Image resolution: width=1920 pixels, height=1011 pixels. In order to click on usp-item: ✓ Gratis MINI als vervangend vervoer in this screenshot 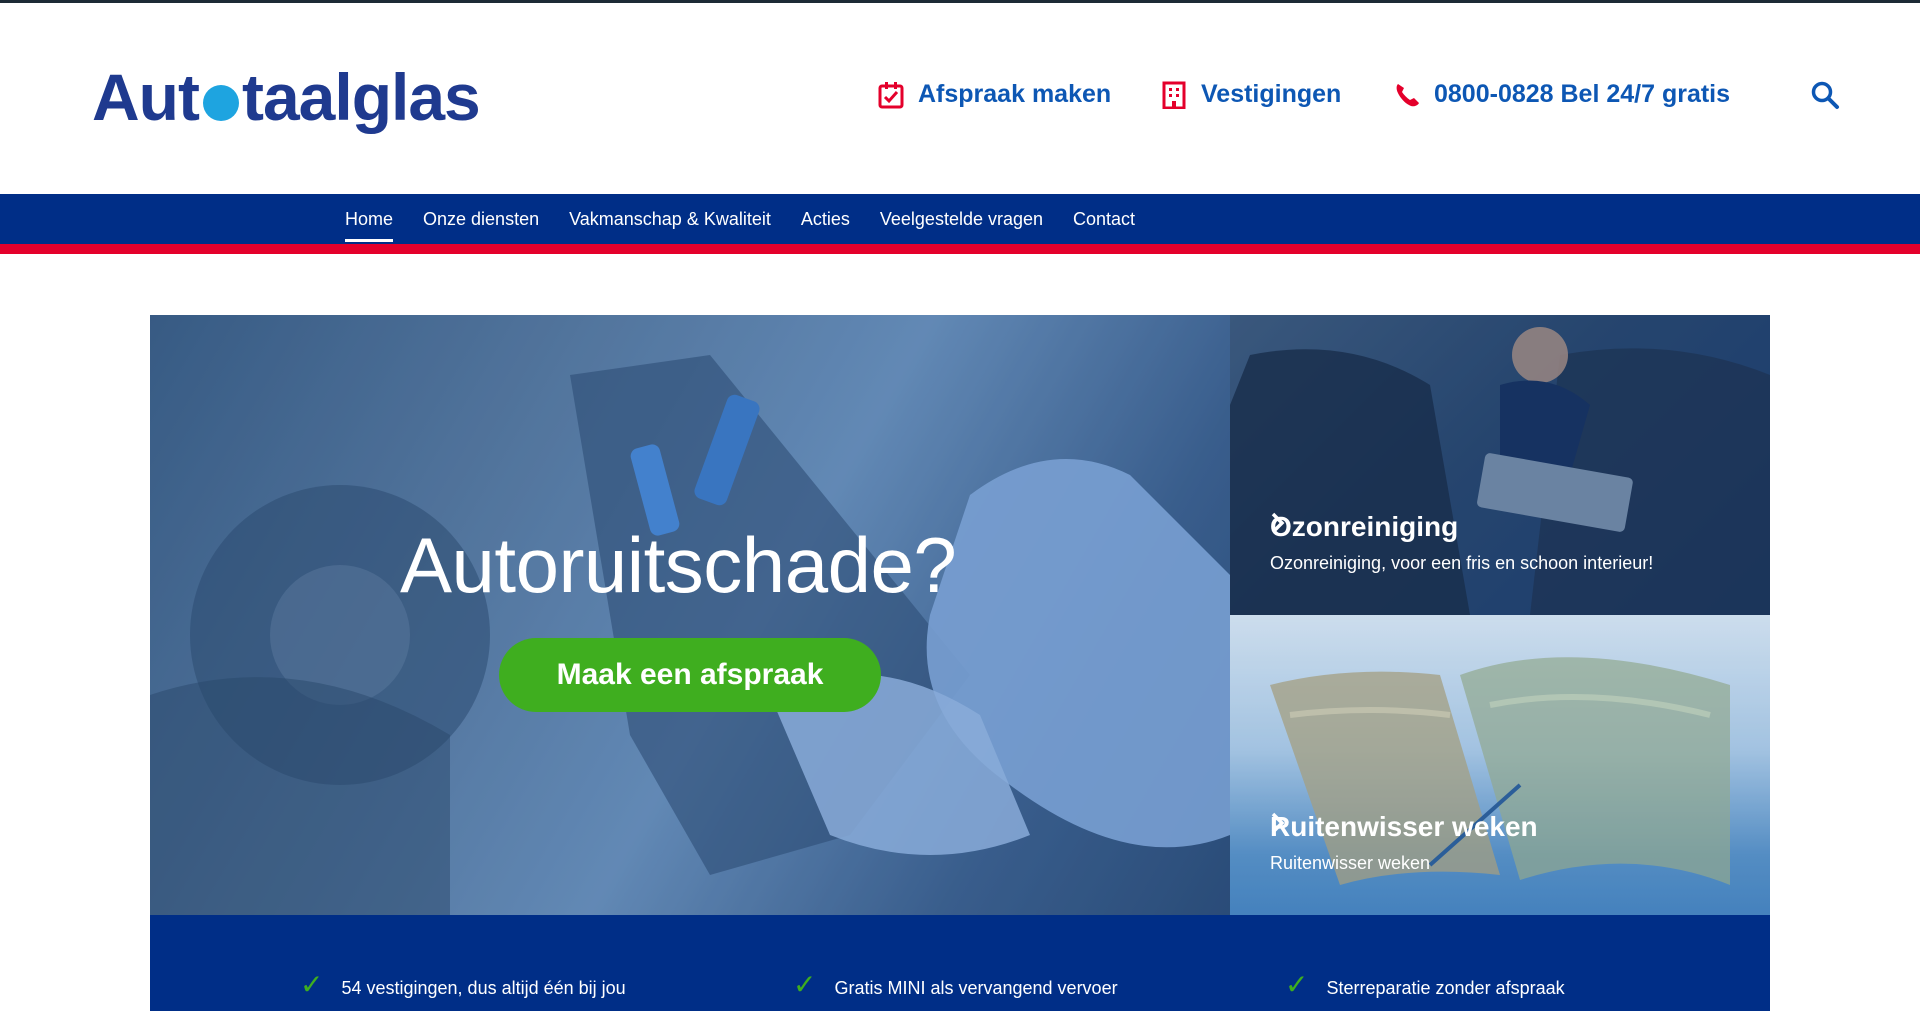, I will do `click(955, 985)`.